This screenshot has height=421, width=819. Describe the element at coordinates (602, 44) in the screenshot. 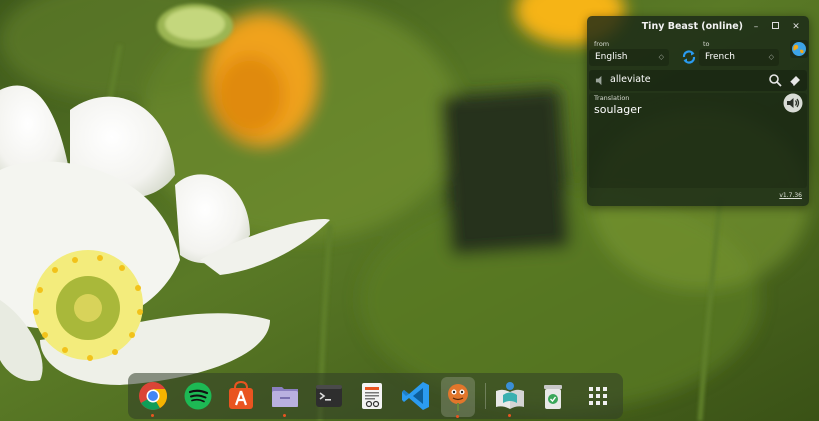

I see `from-label: from` at that location.